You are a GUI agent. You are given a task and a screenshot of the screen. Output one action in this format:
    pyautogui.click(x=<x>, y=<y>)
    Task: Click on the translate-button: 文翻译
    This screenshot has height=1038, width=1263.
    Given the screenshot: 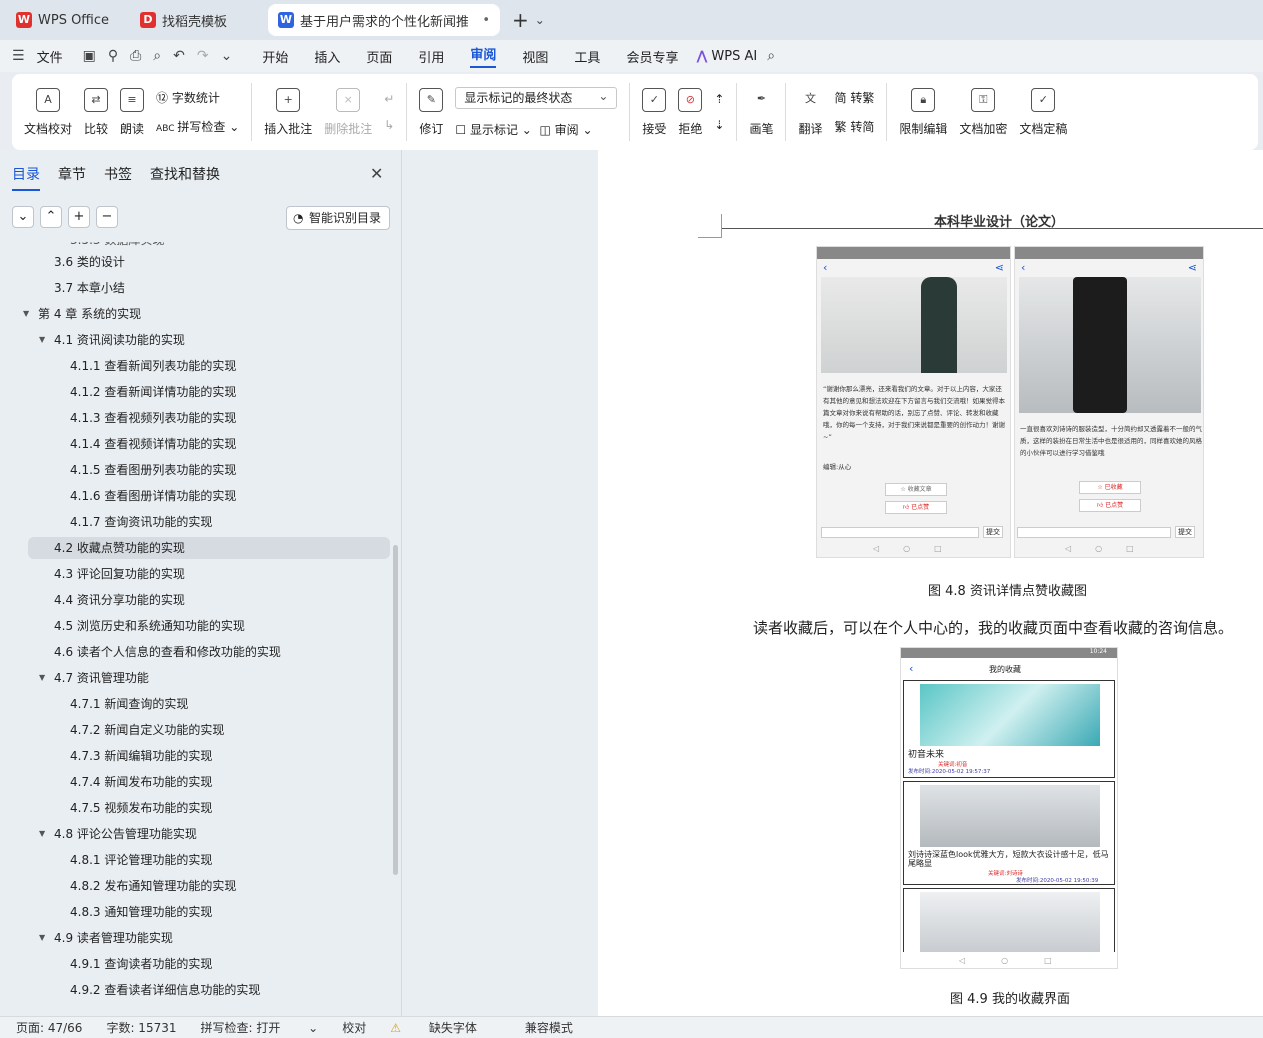 What is the action you would take?
    pyautogui.click(x=810, y=112)
    